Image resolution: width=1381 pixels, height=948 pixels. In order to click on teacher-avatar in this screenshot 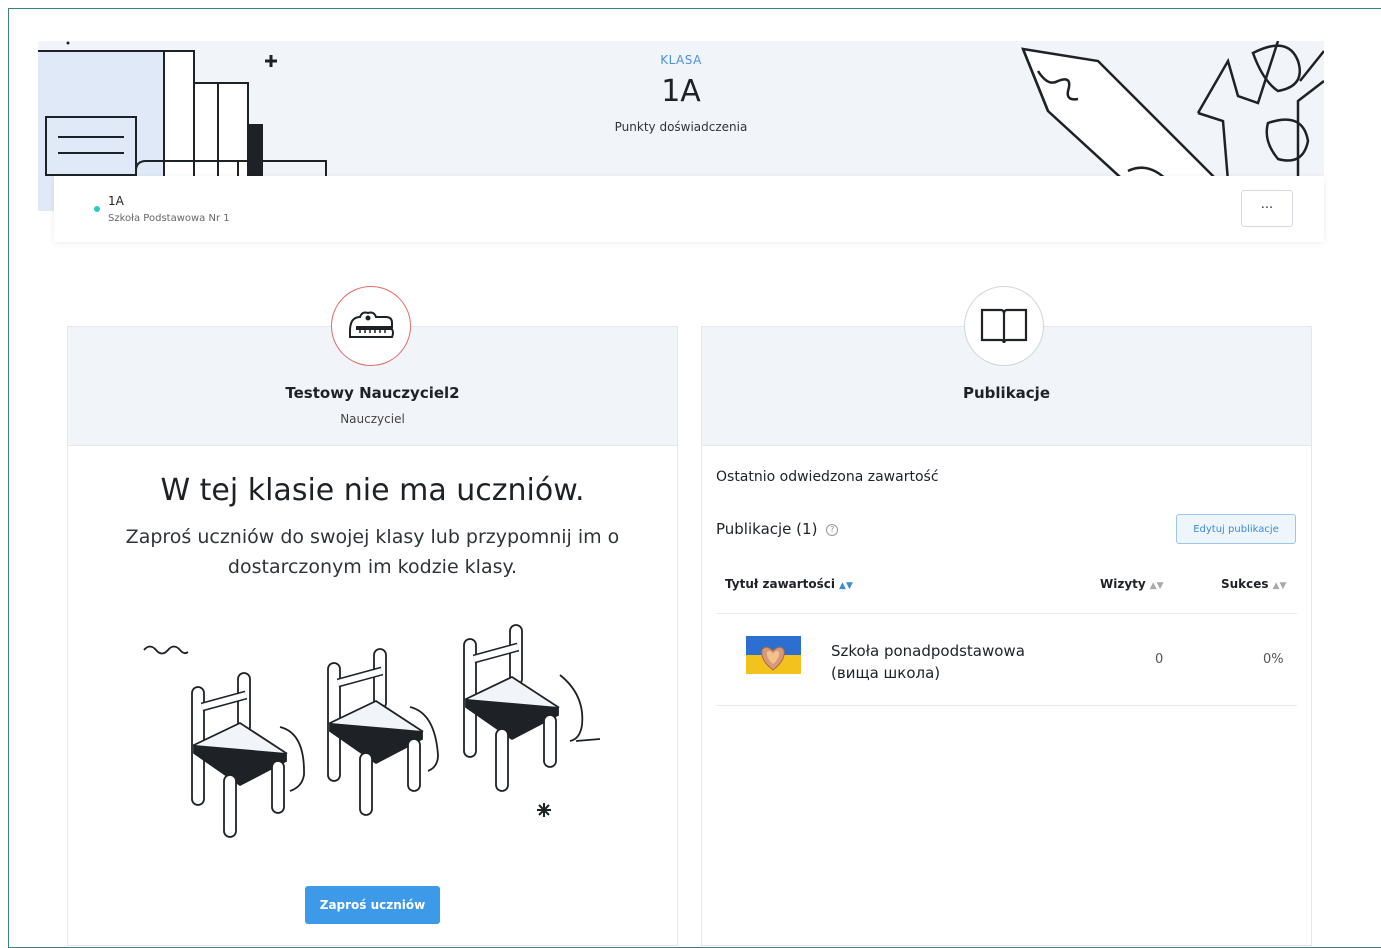, I will do `click(371, 326)`.